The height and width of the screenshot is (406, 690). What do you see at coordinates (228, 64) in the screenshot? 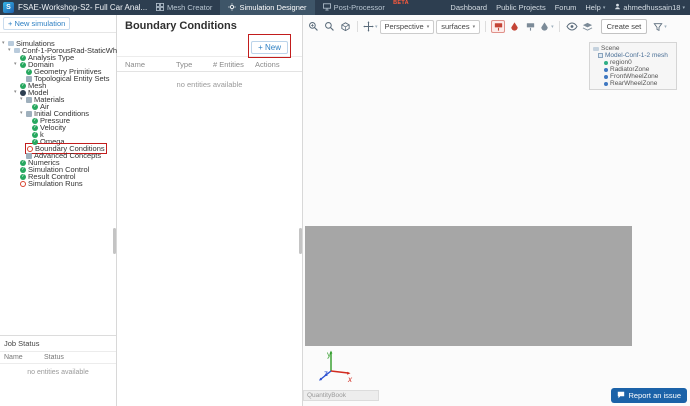
I see `col-entities: # Entities` at bounding box center [228, 64].